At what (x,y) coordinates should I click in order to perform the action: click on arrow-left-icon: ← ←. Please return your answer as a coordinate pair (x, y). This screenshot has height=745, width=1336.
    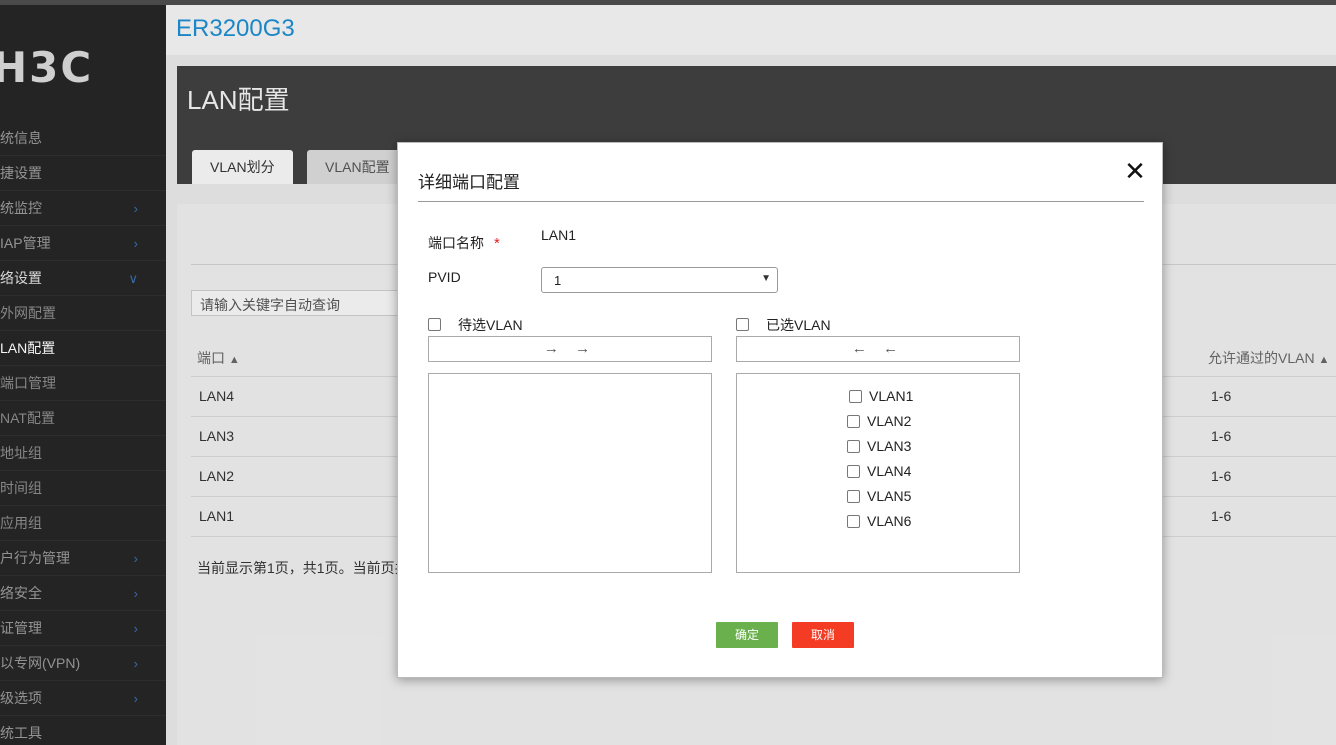
    Looking at the image, I should click on (878, 348).